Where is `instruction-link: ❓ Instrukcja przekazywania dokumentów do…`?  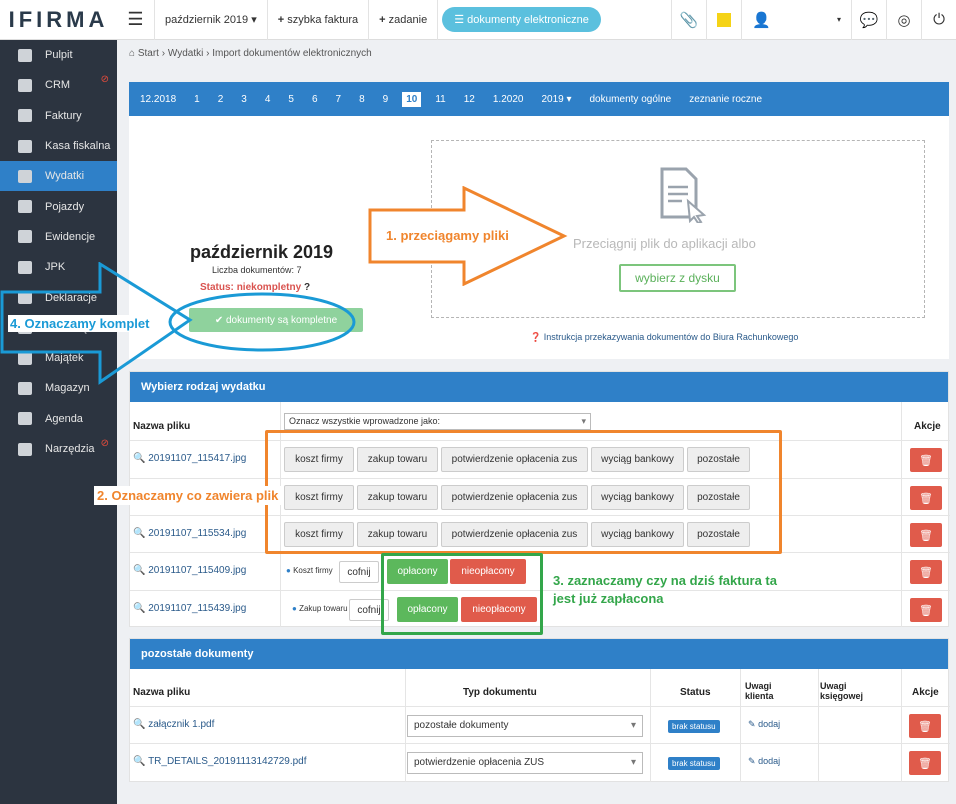 instruction-link: ❓ Instrukcja przekazywania dokumentów do… is located at coordinates (664, 337).